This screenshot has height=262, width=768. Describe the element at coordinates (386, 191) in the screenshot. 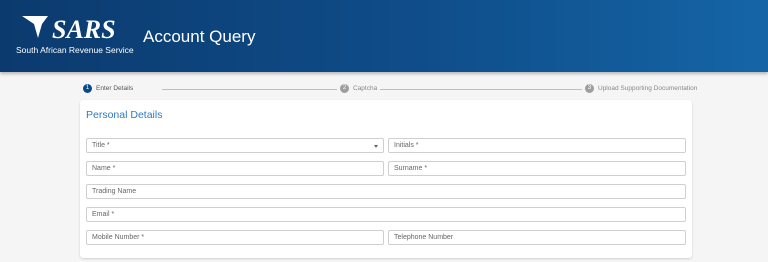

I see `trading-name-field: Trading Name` at that location.